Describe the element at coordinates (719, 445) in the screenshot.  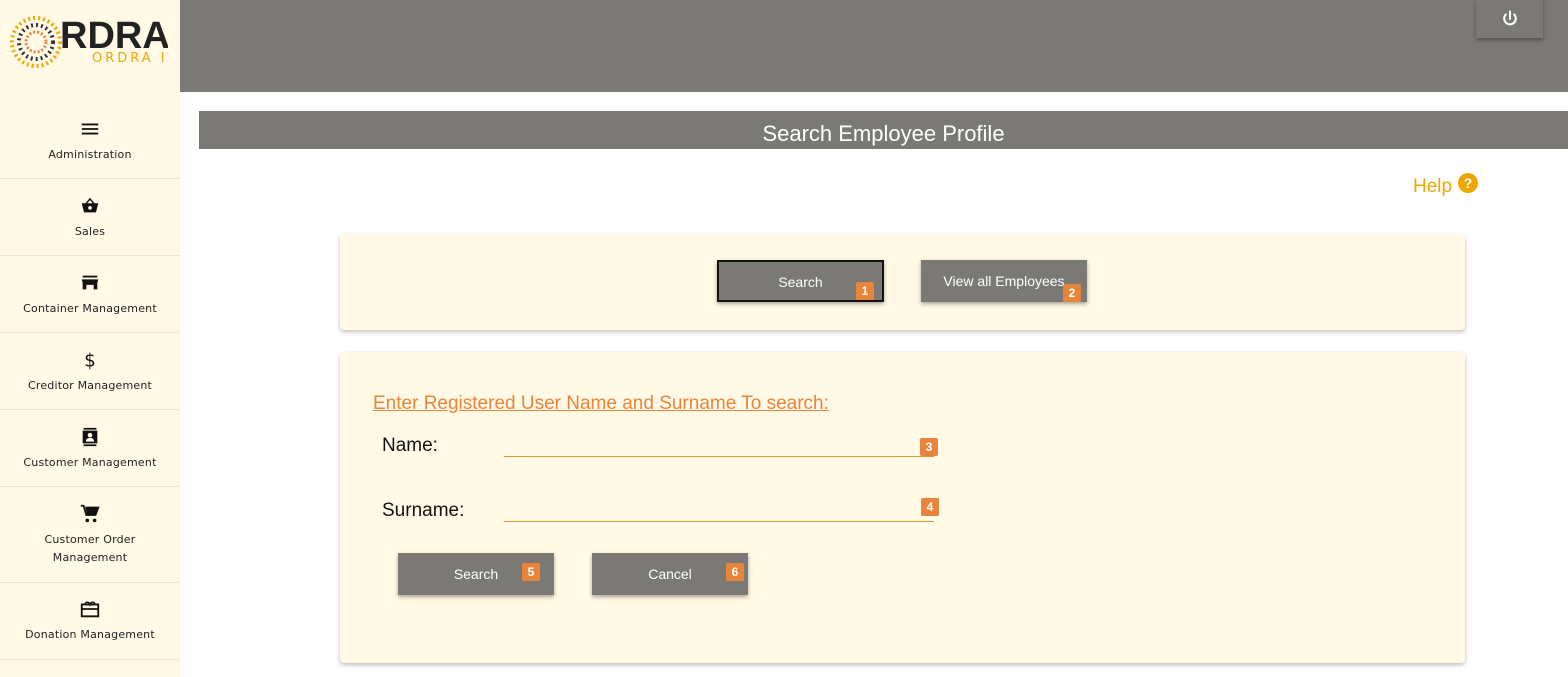
I see `name-input` at that location.